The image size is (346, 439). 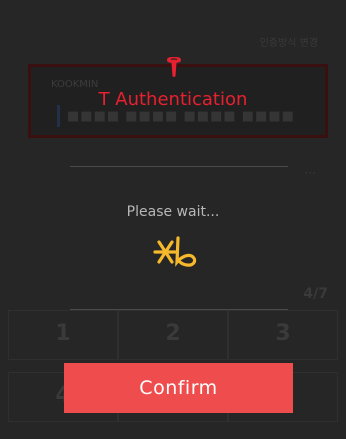 I want to click on keypad-key: 1, so click(x=63, y=335).